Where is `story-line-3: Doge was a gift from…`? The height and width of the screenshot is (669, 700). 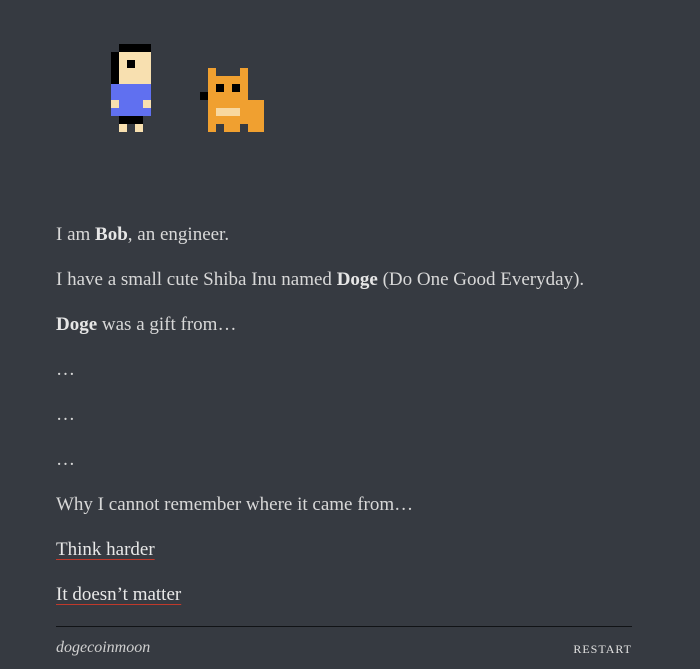 story-line-3: Doge was a gift from… is located at coordinates (146, 324).